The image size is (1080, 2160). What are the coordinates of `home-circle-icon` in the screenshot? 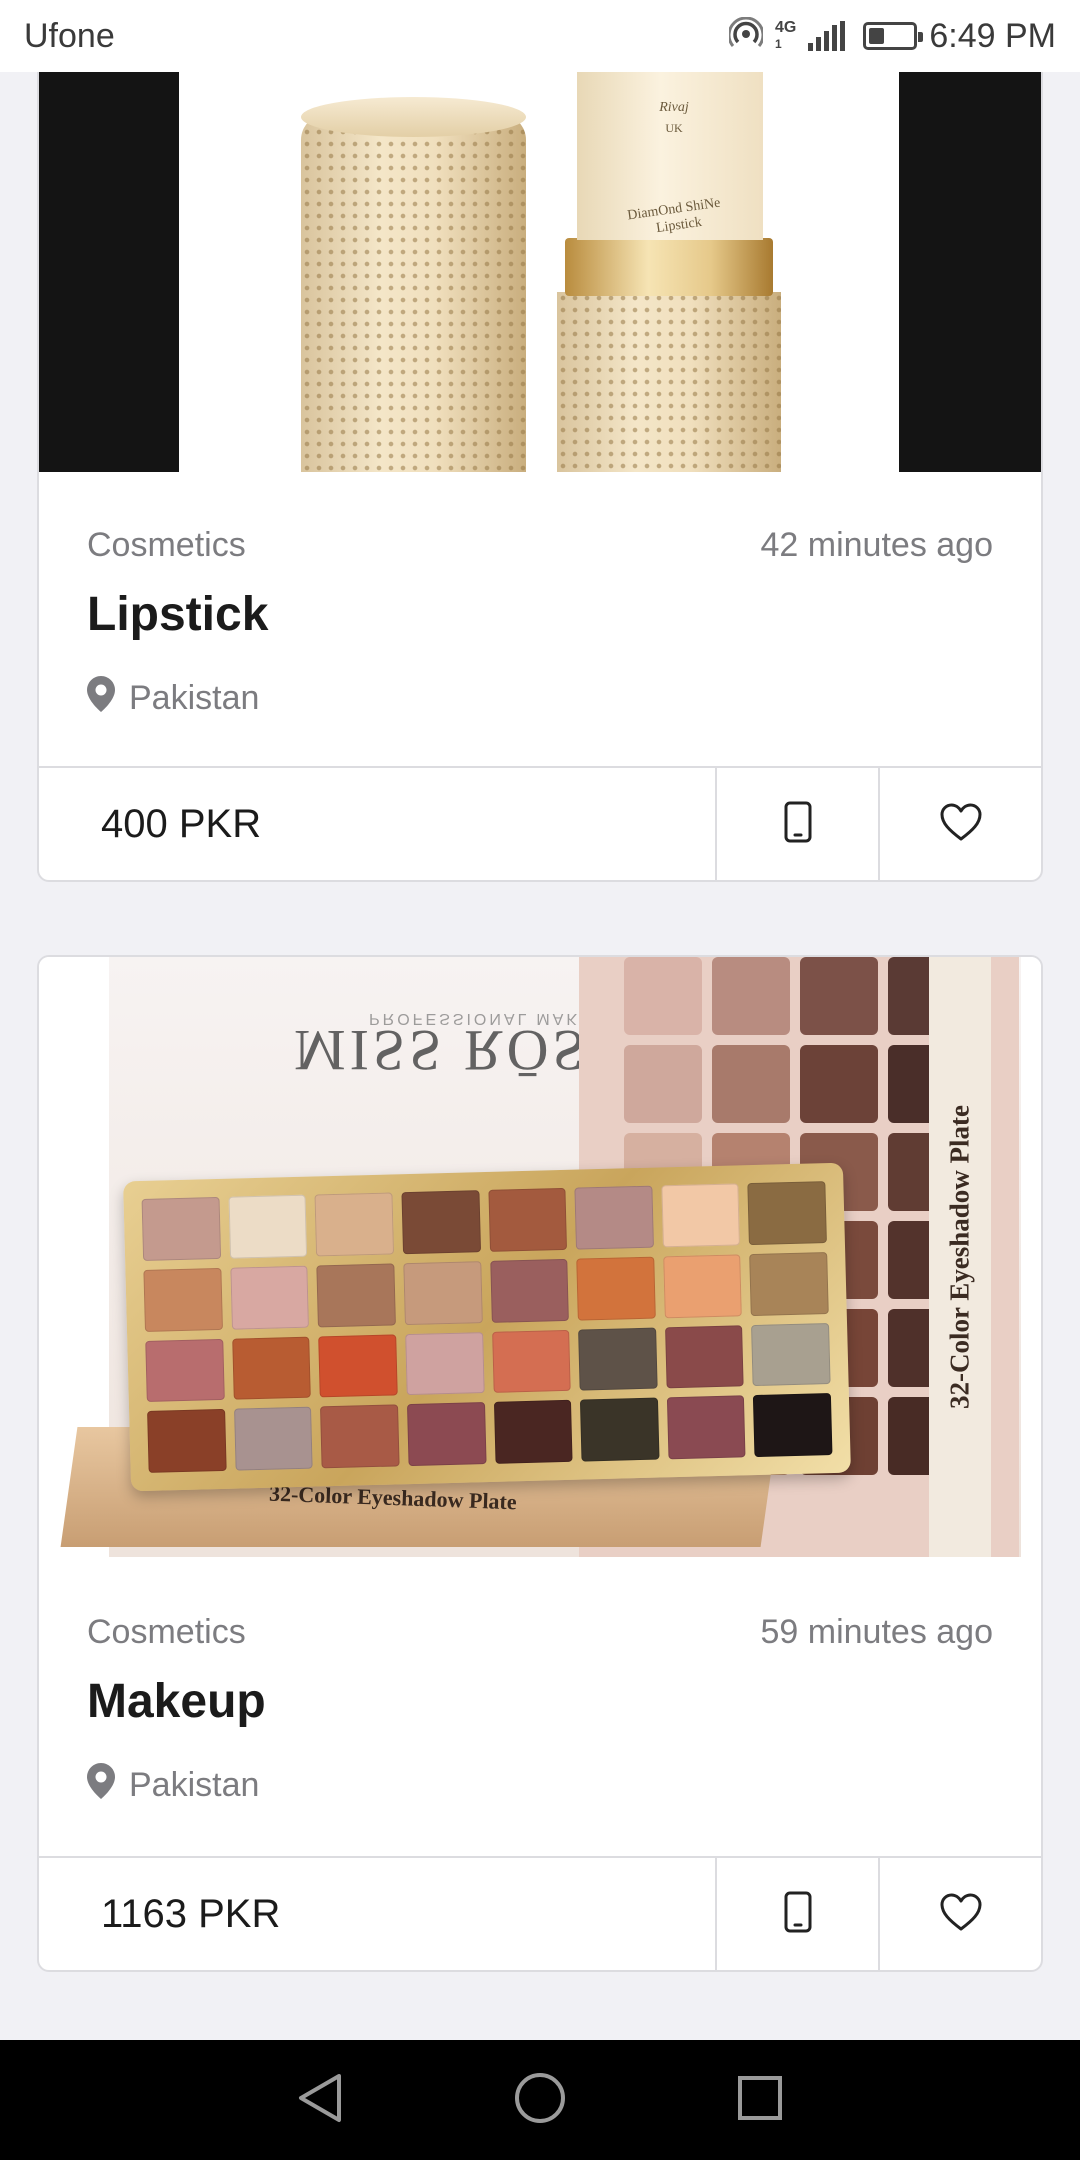 It's located at (540, 2100).